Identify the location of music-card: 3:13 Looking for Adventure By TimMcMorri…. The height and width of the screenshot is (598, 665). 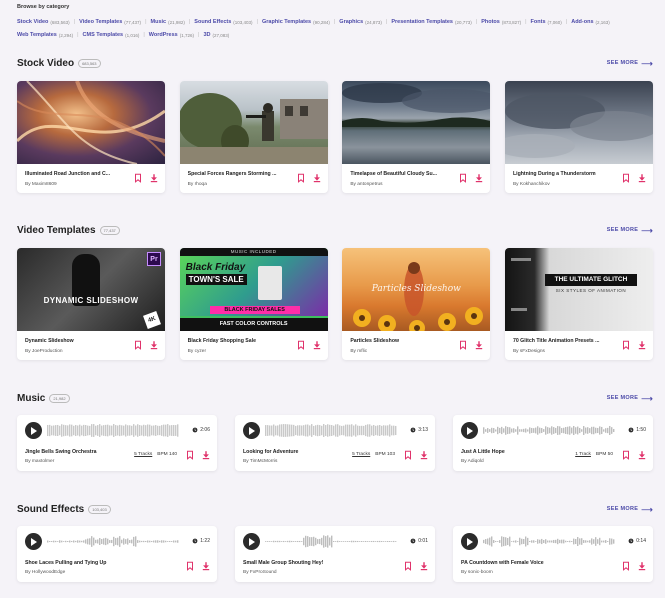
(335, 443).